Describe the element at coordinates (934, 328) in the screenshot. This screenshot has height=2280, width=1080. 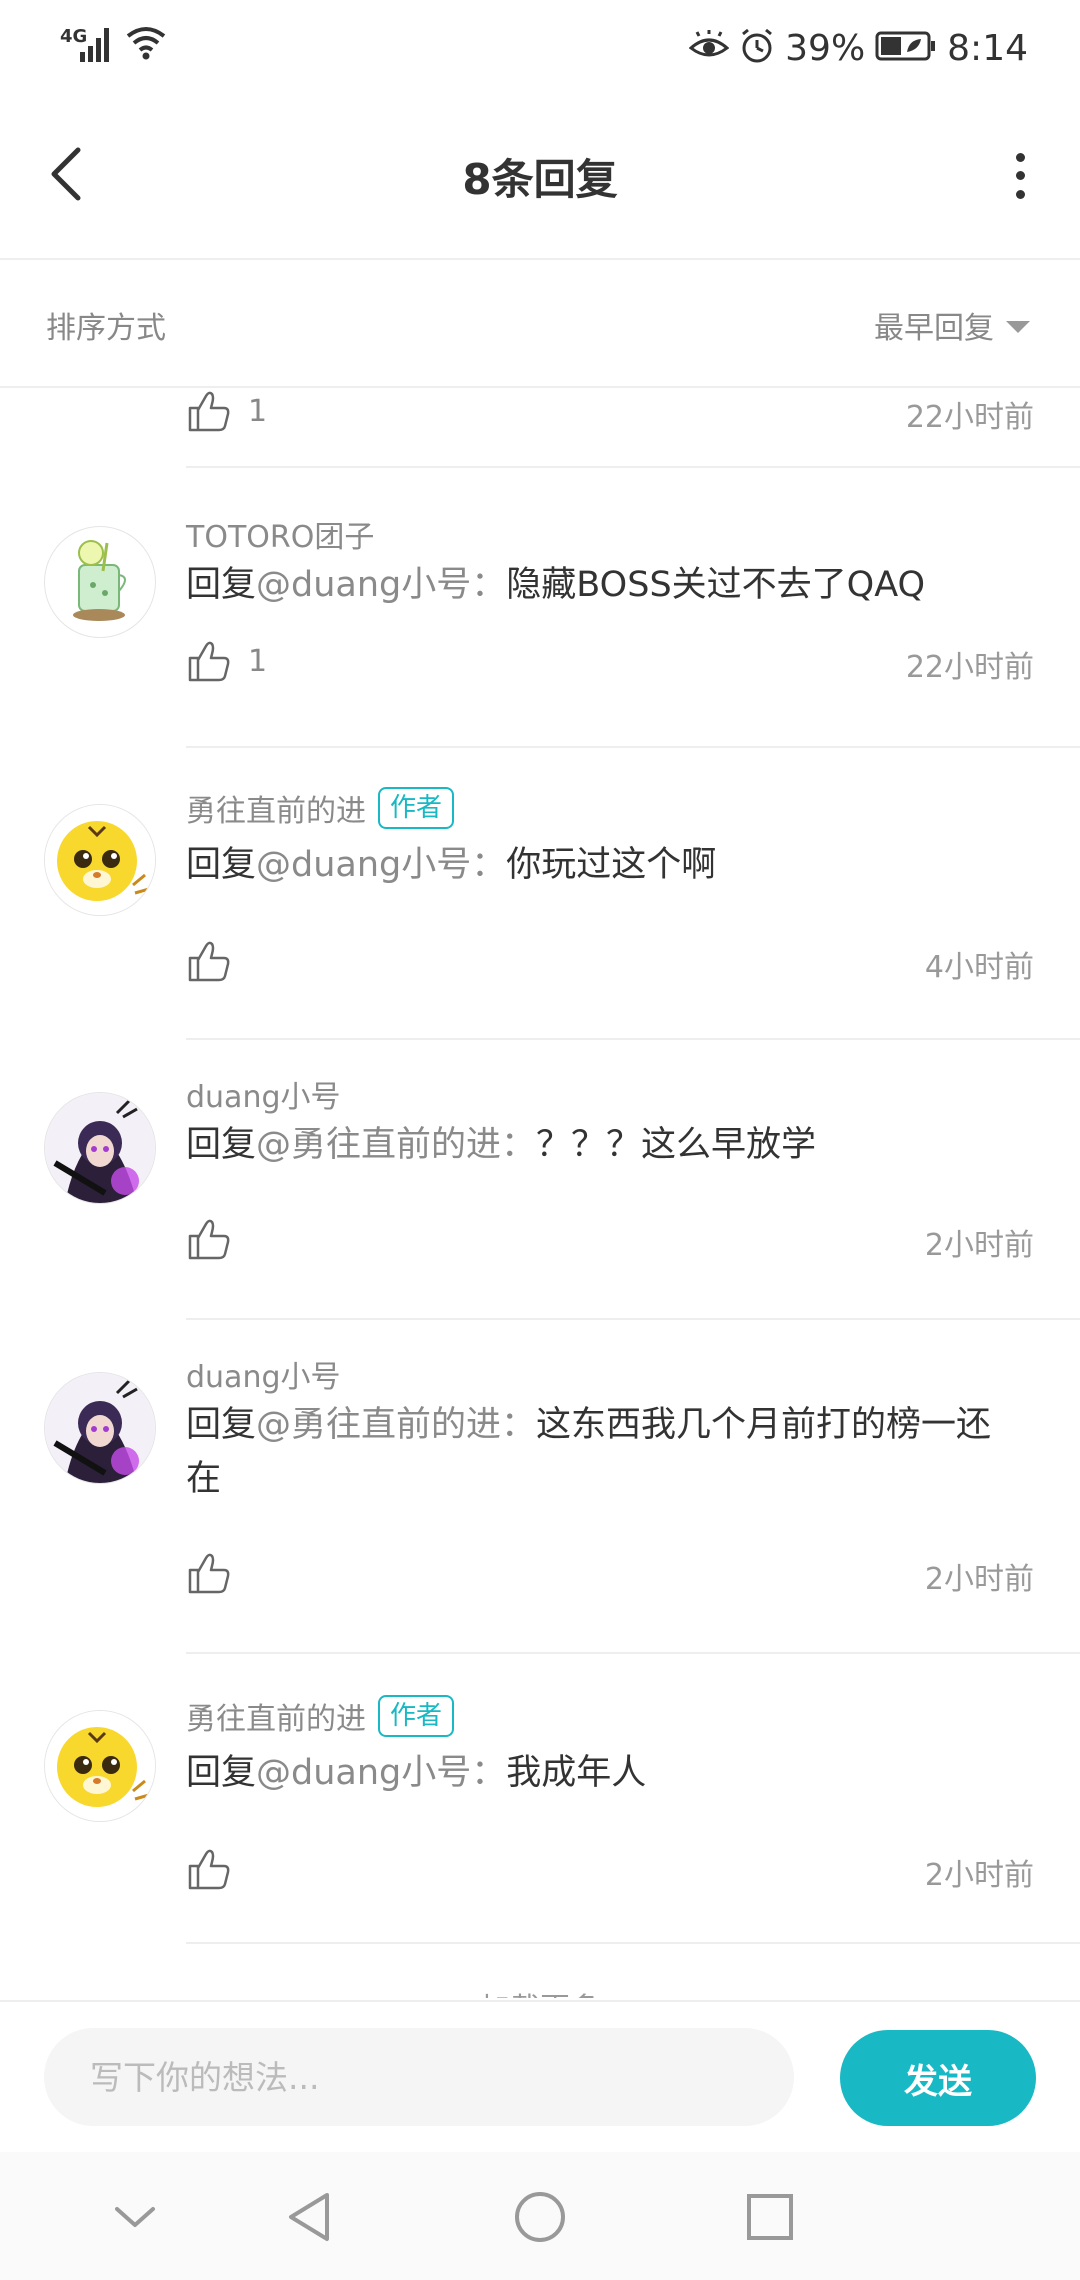
I see `sort-selected-value: 最早回复` at that location.